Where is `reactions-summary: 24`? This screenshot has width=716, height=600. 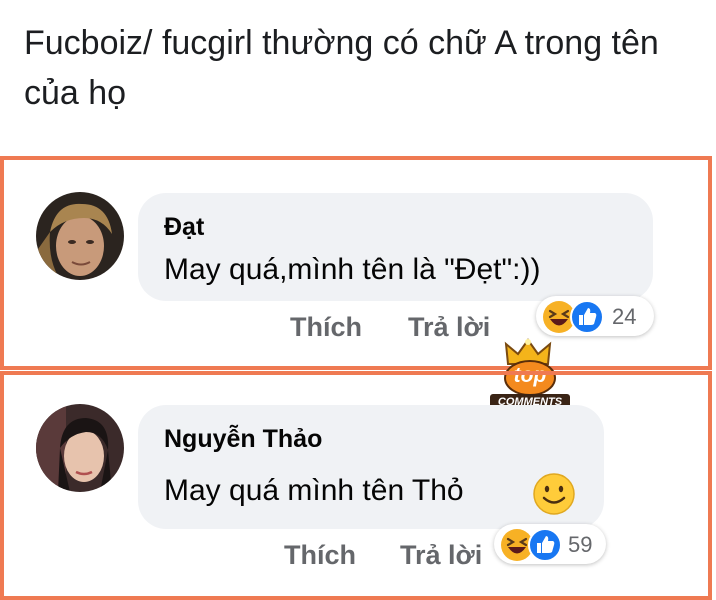
reactions-summary: 24 is located at coordinates (595, 316).